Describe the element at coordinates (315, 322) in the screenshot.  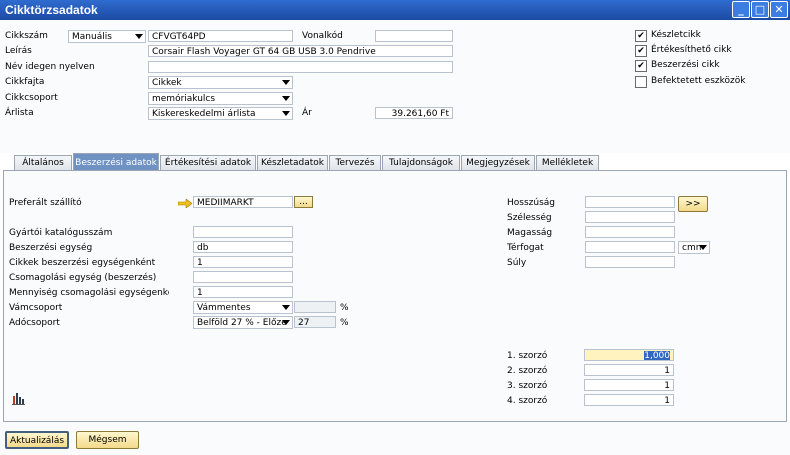
I see `tax-percent-field: 27` at that location.